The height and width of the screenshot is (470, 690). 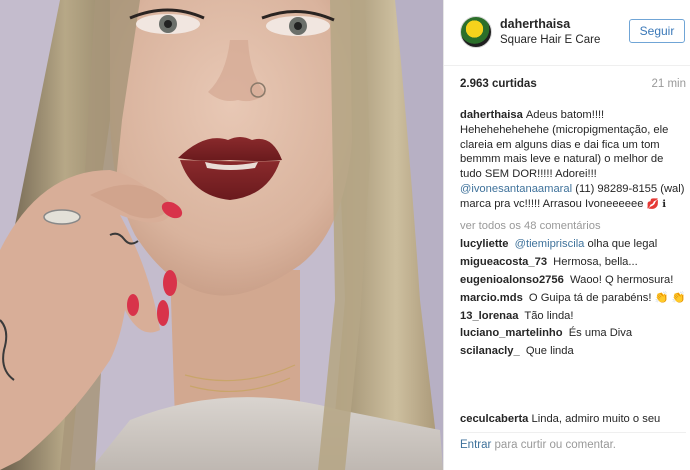 I want to click on comment-text: Waoo! Q hermosura!, so click(x=621, y=279).